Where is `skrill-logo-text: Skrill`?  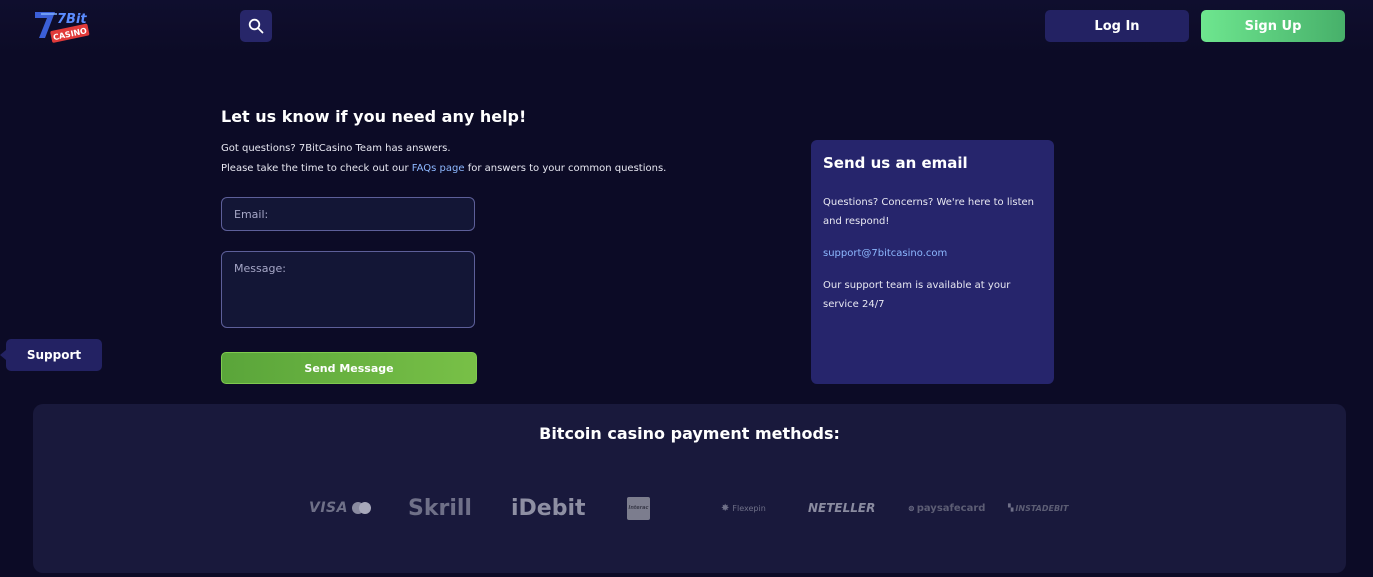 skrill-logo-text: Skrill is located at coordinates (440, 508).